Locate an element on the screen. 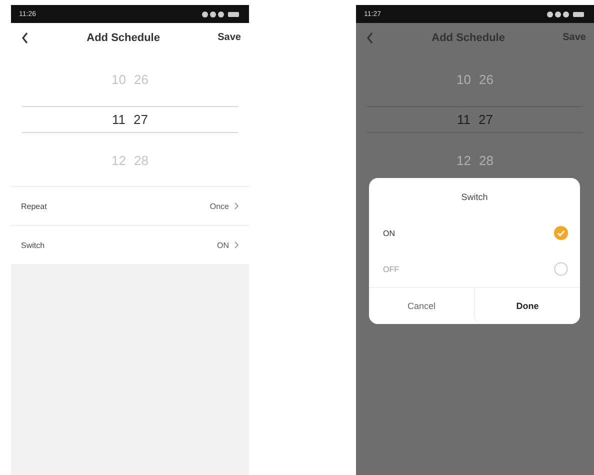 Image resolution: width=594 pixels, height=475 pixels. settings-row: Switch ON is located at coordinates (130, 244).